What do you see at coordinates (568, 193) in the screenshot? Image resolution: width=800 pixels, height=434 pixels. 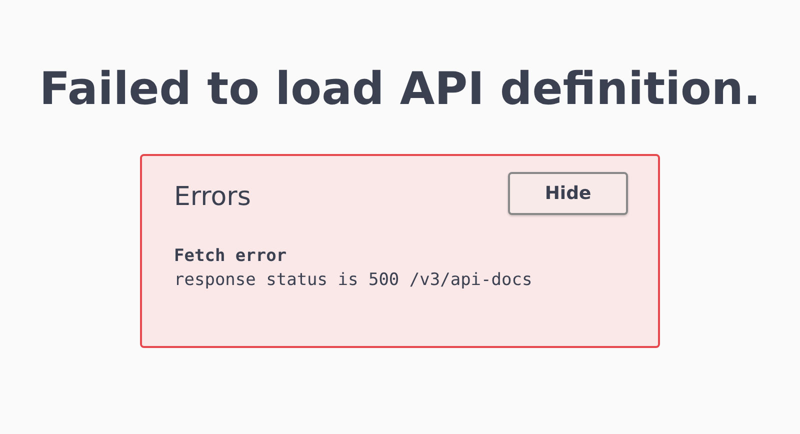 I see `hide-button: Hide` at bounding box center [568, 193].